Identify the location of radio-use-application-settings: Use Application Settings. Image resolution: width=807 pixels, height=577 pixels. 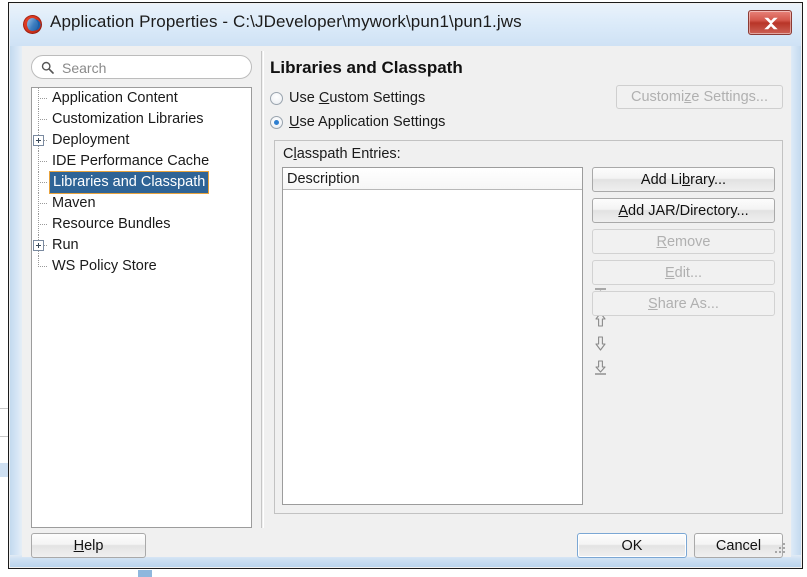
(357, 122).